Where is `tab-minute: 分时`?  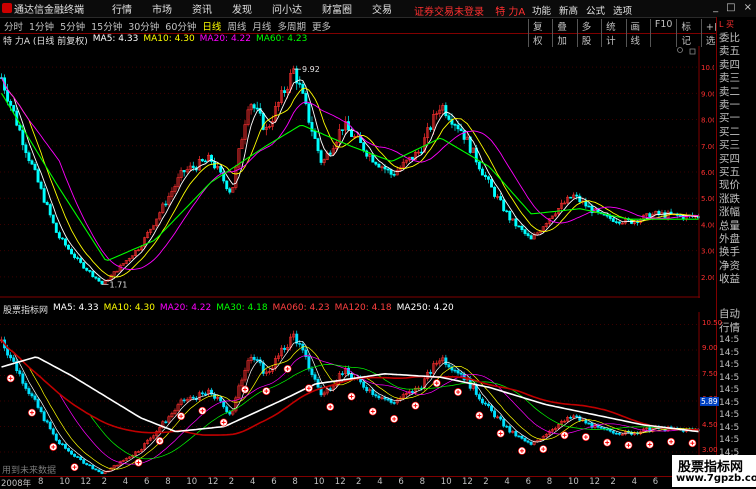 tab-minute: 分时 is located at coordinates (13, 26).